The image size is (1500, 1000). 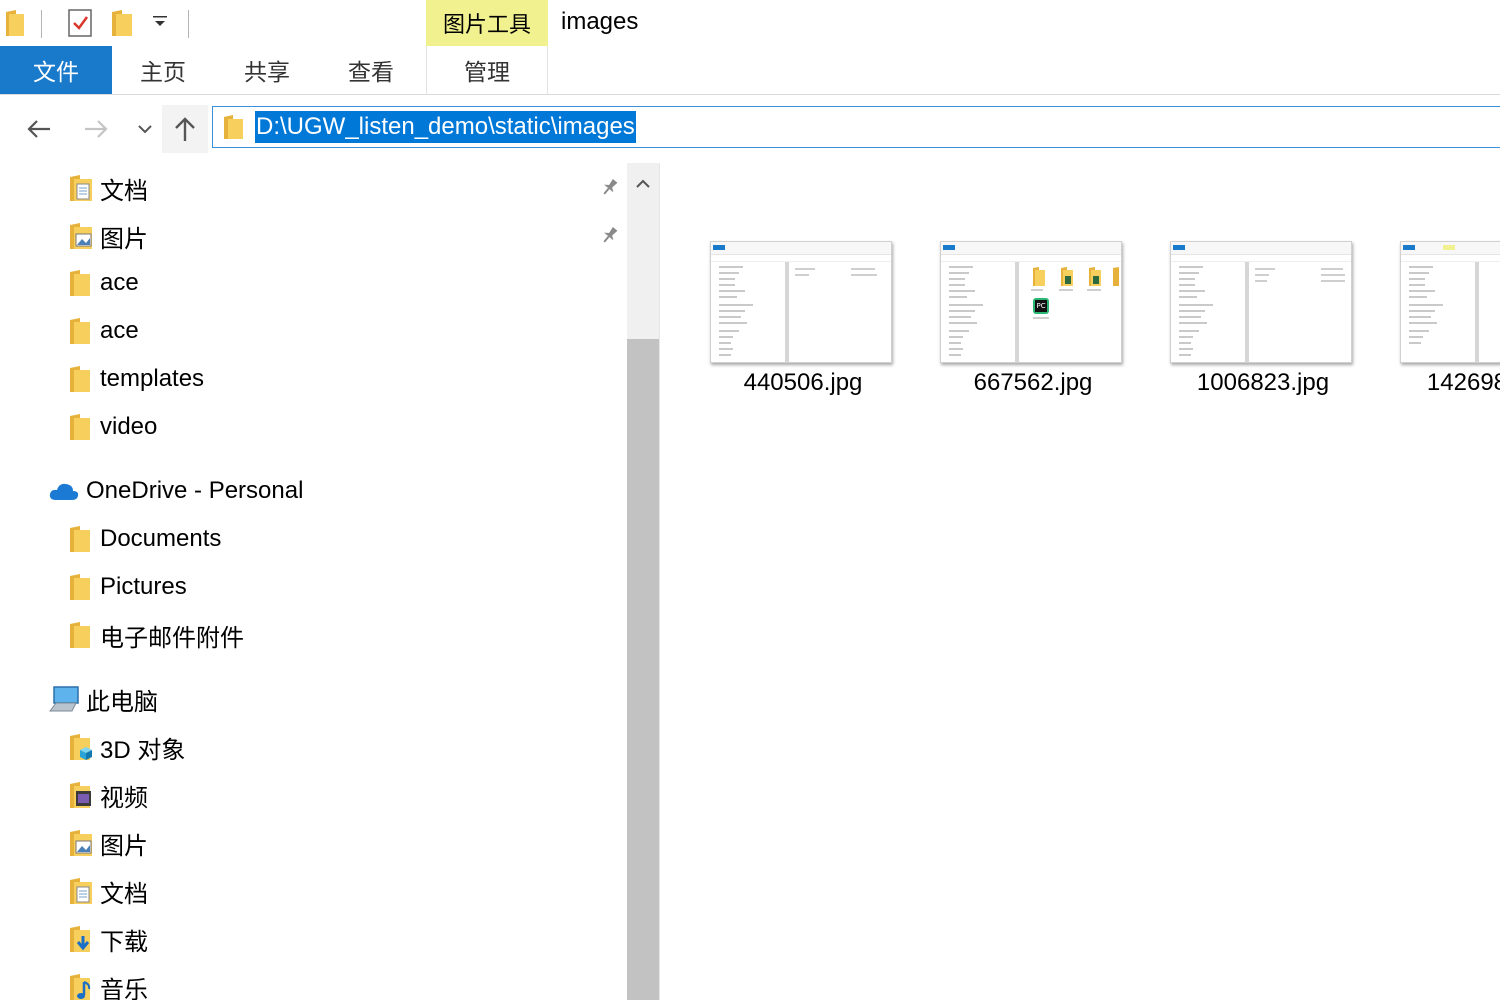 What do you see at coordinates (124, 798) in the screenshot?
I see `nav-item-label: 视频` at bounding box center [124, 798].